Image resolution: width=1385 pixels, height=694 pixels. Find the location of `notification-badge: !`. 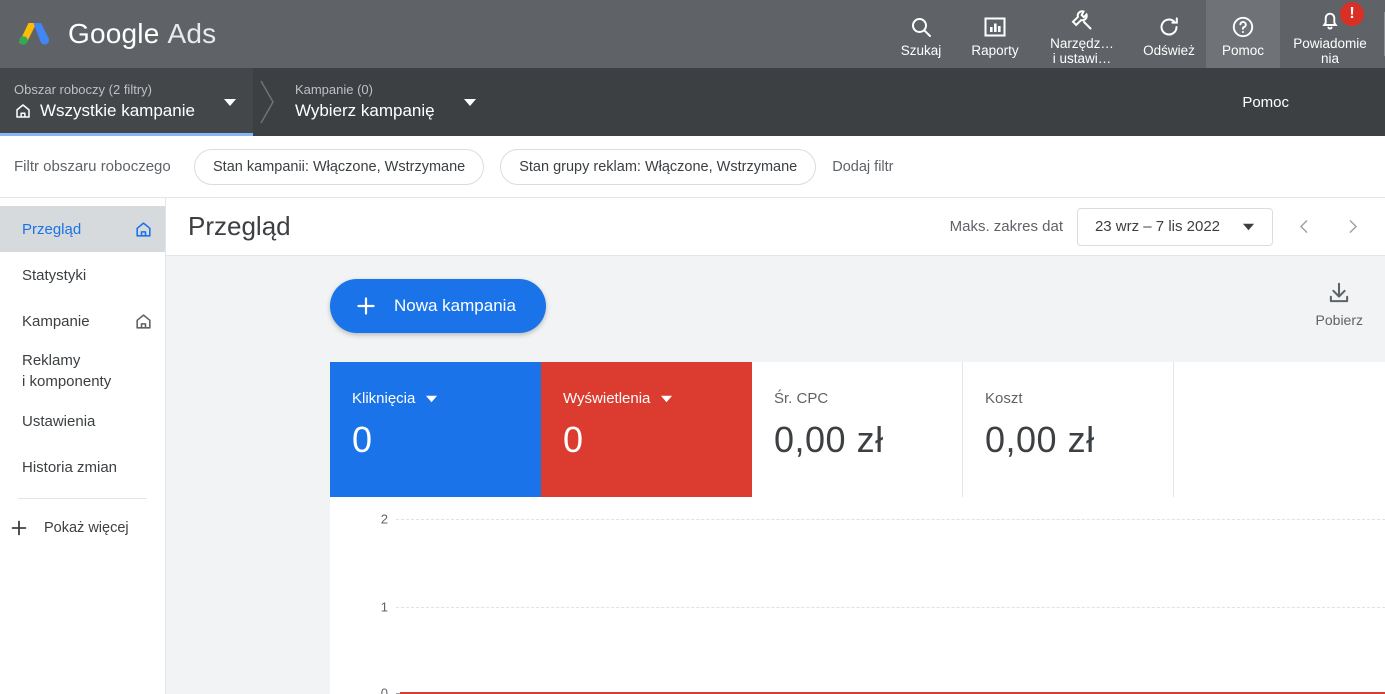

notification-badge: ! is located at coordinates (1352, 14).